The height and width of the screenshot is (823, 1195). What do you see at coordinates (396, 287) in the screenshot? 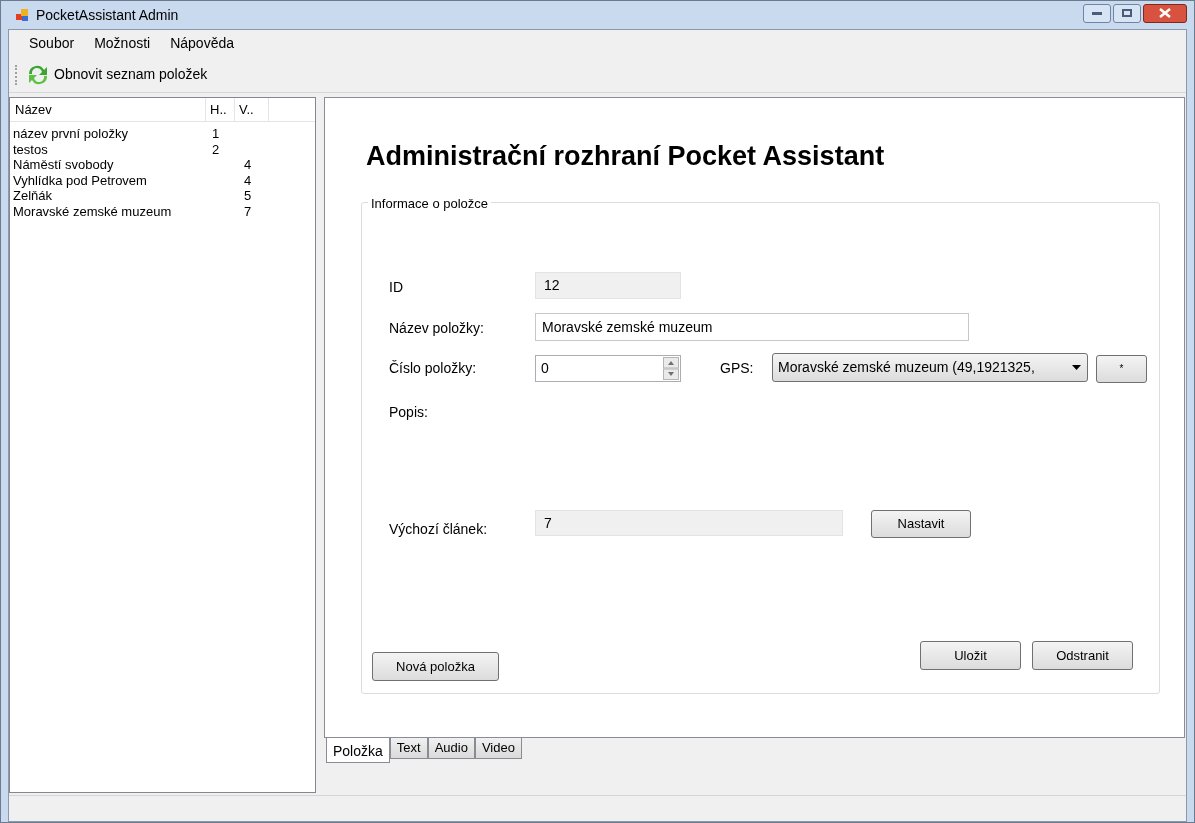
I see `field-label: ID` at bounding box center [396, 287].